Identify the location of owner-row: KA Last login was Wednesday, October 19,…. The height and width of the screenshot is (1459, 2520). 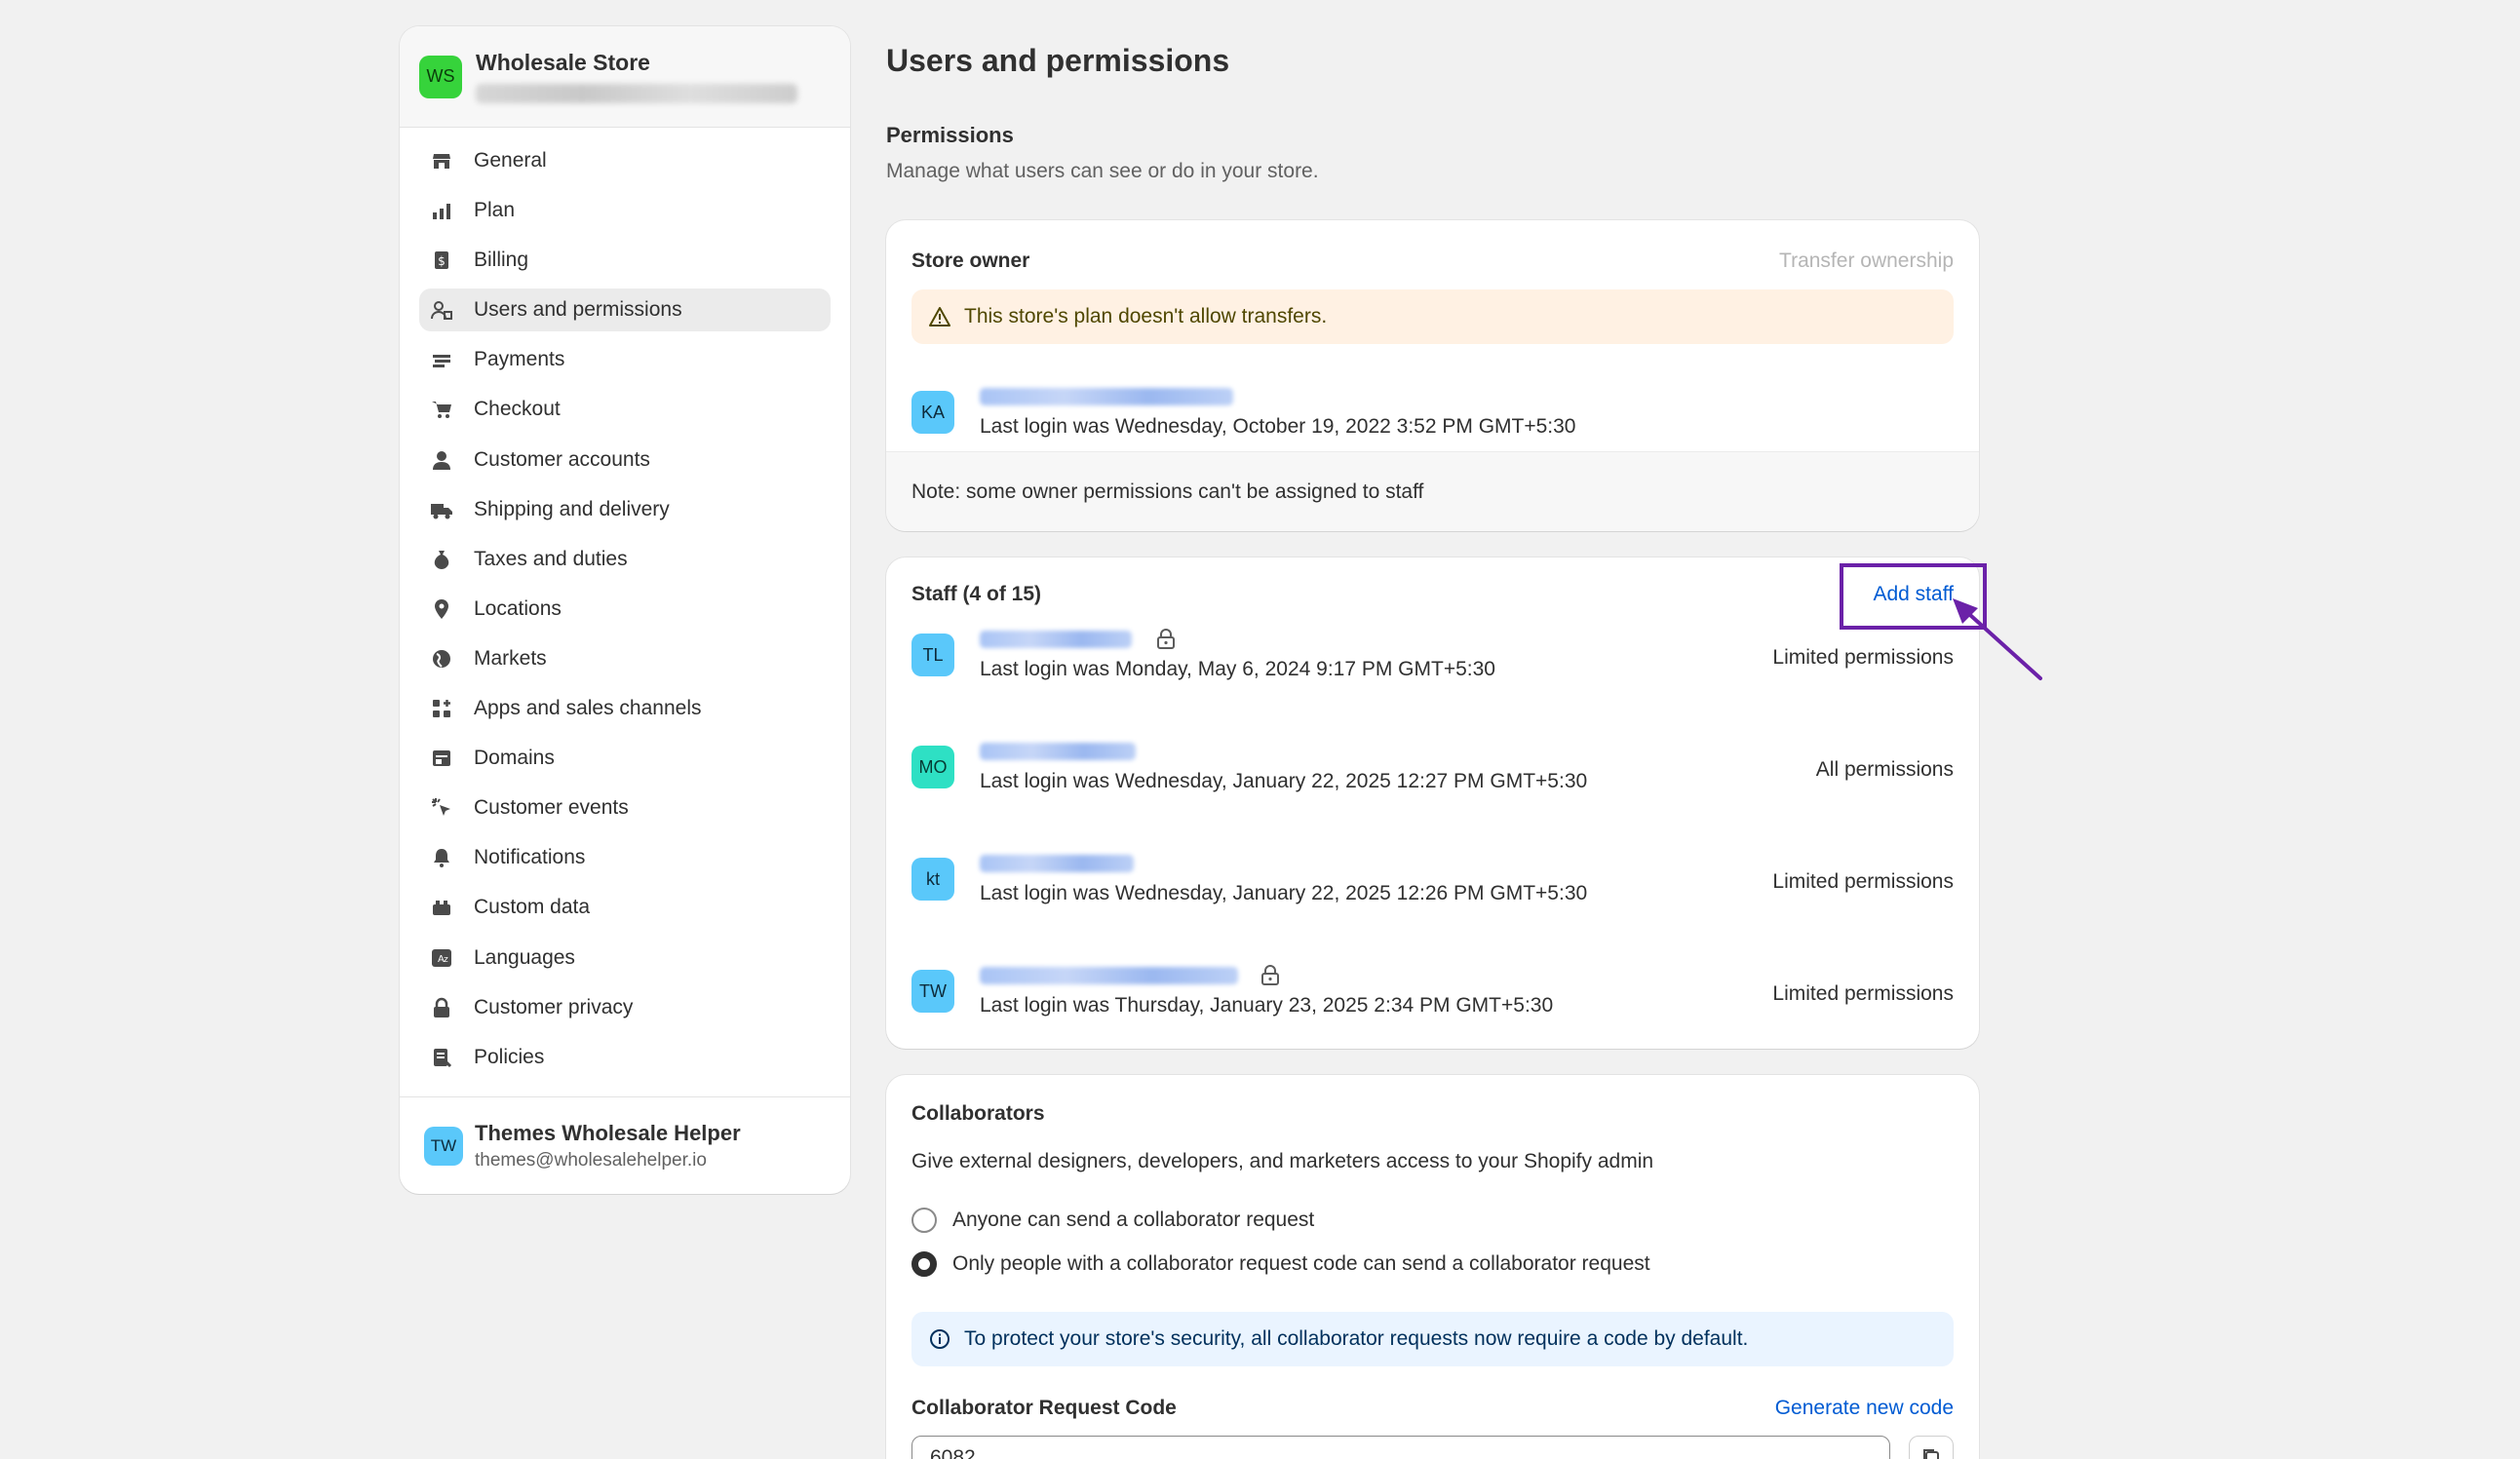
(1432, 415).